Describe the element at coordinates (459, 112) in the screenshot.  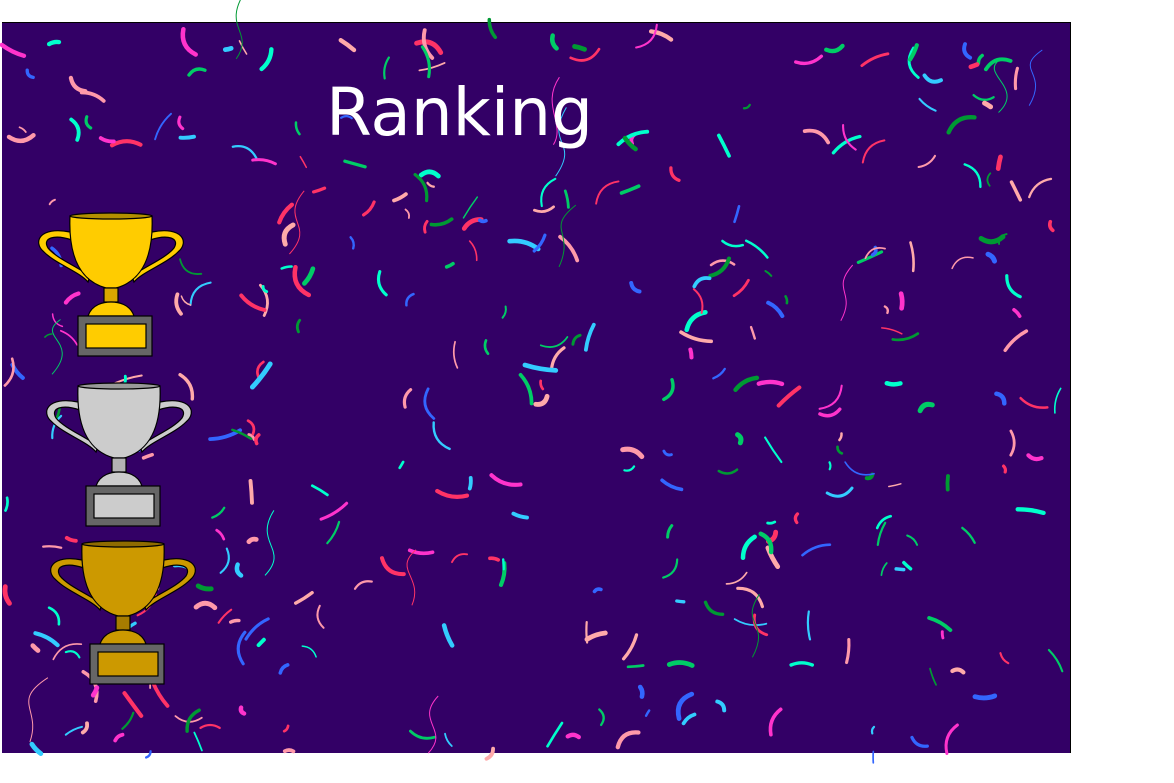
I see `page-title: Ranking` at that location.